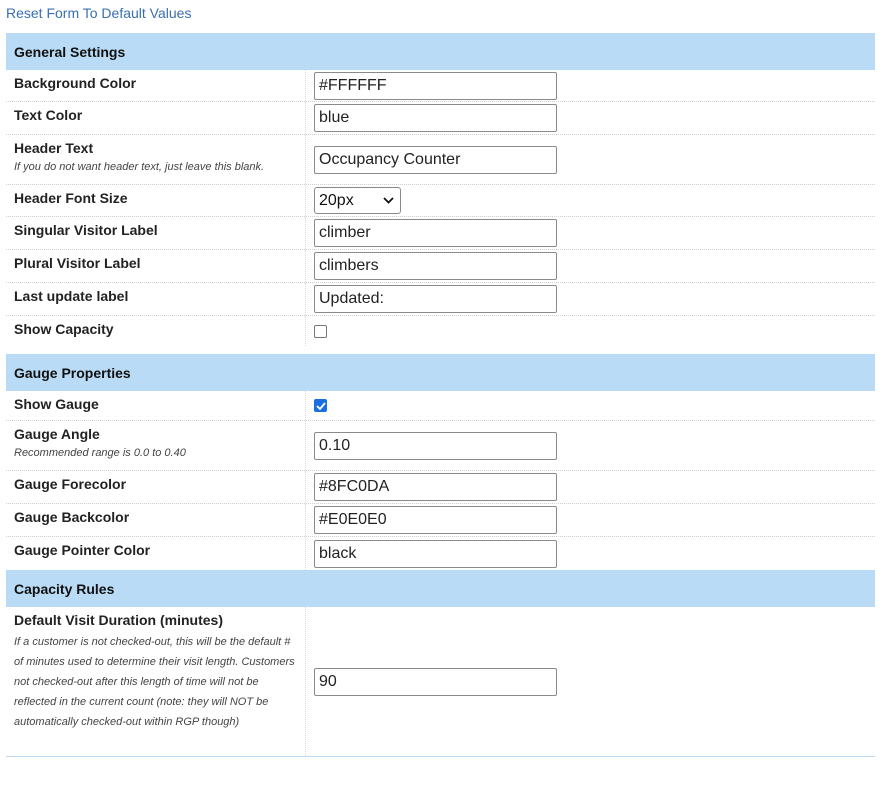  What do you see at coordinates (440, 201) in the screenshot?
I see `row-header-font-size: Header Font Size 20px` at bounding box center [440, 201].